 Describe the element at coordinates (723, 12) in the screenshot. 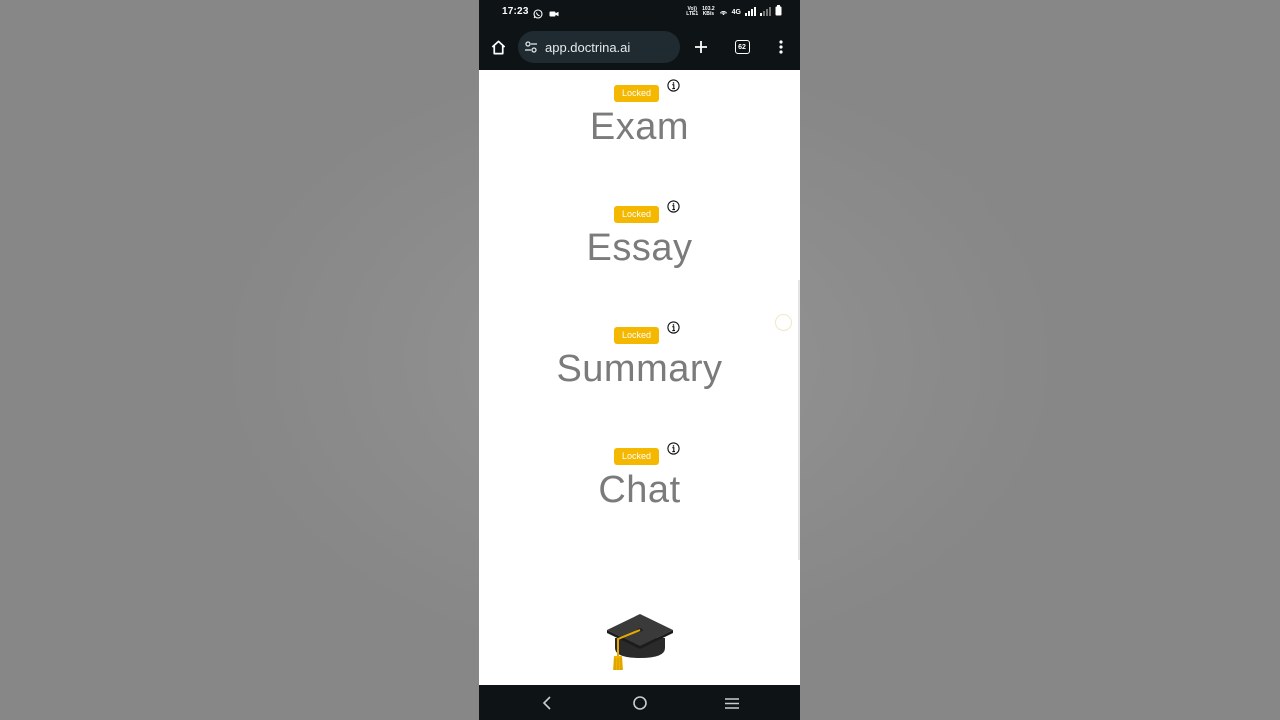

I see `hotspot-icon` at that location.